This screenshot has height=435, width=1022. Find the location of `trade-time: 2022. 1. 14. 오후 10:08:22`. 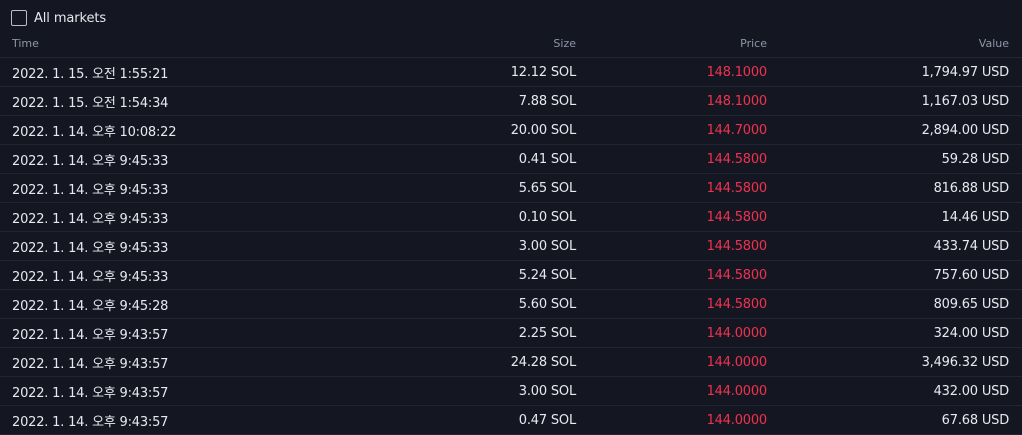

trade-time: 2022. 1. 14. 오후 10:08:22 is located at coordinates (165, 130).